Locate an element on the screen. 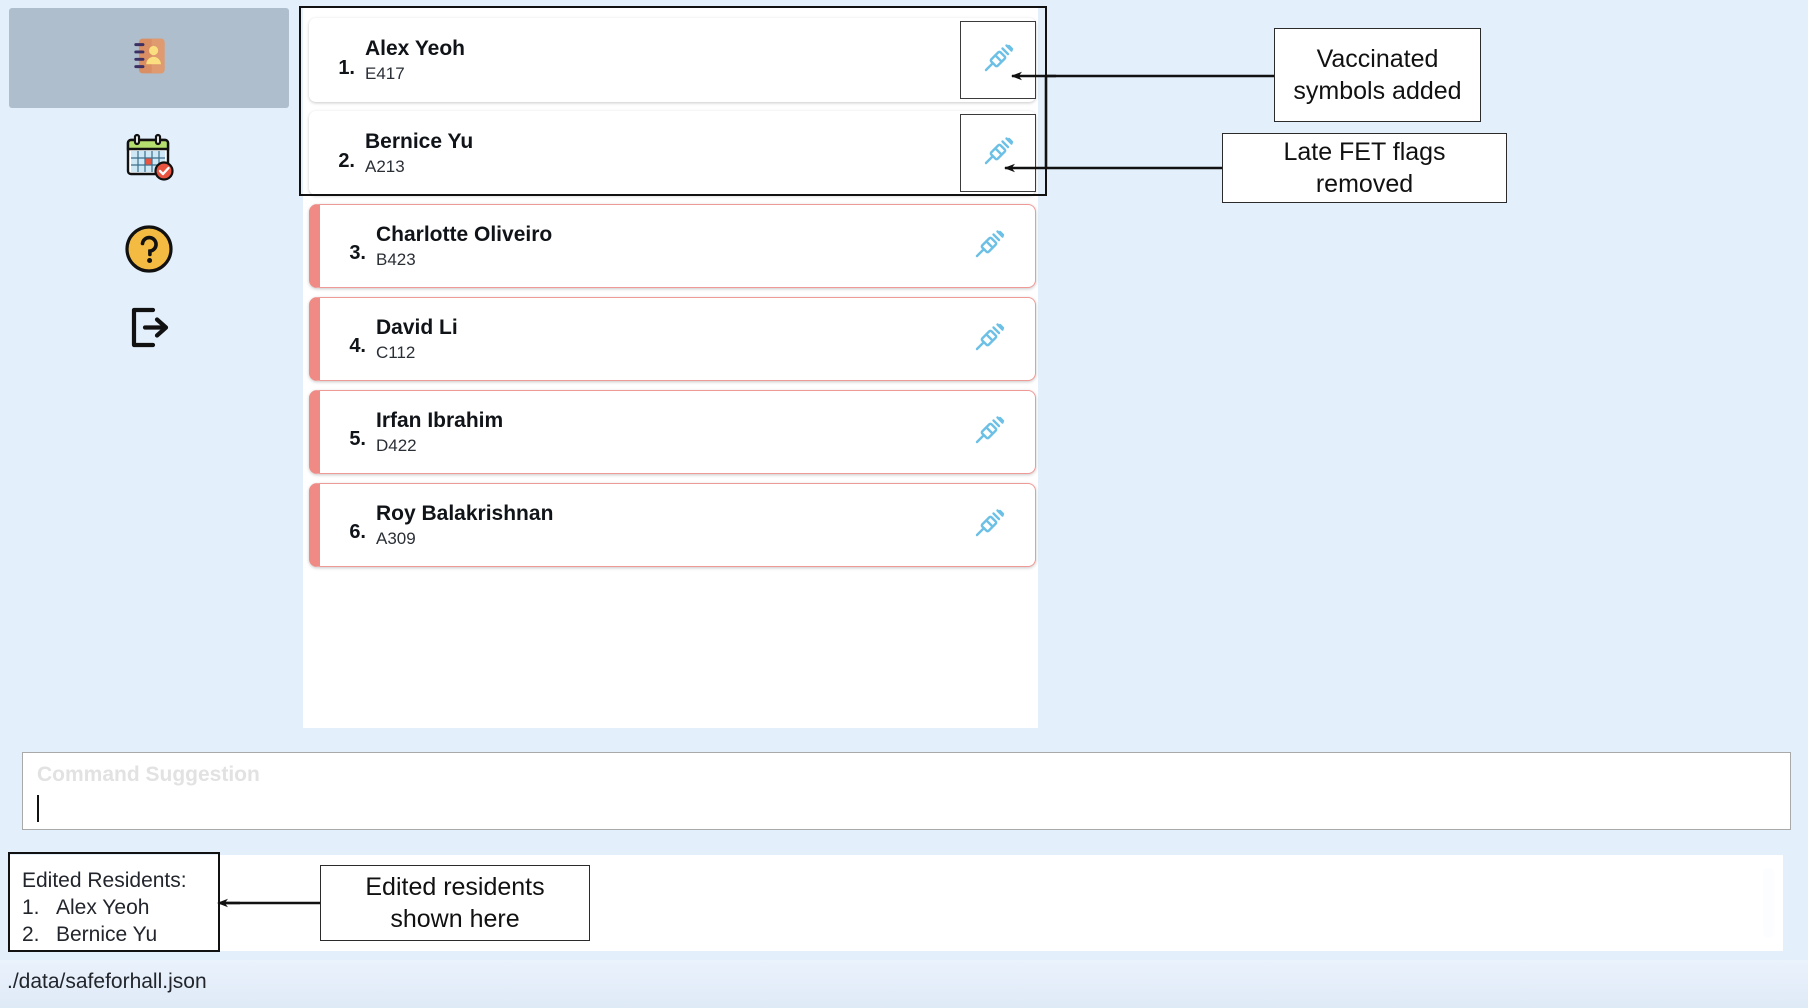 This screenshot has height=1008, width=1808. resident-name: Alex Yeoh is located at coordinates (415, 48).